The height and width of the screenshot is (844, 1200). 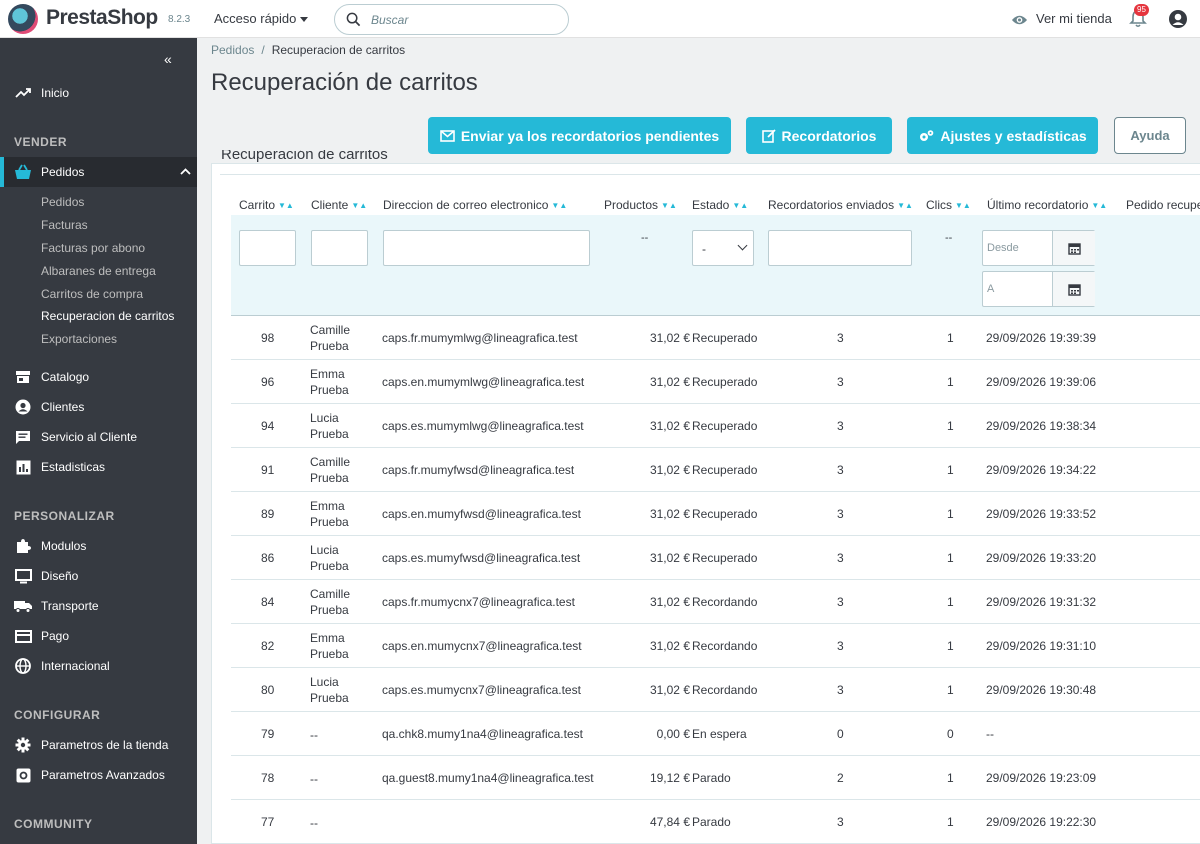 What do you see at coordinates (23, 93) in the screenshot?
I see `trending-up-icon` at bounding box center [23, 93].